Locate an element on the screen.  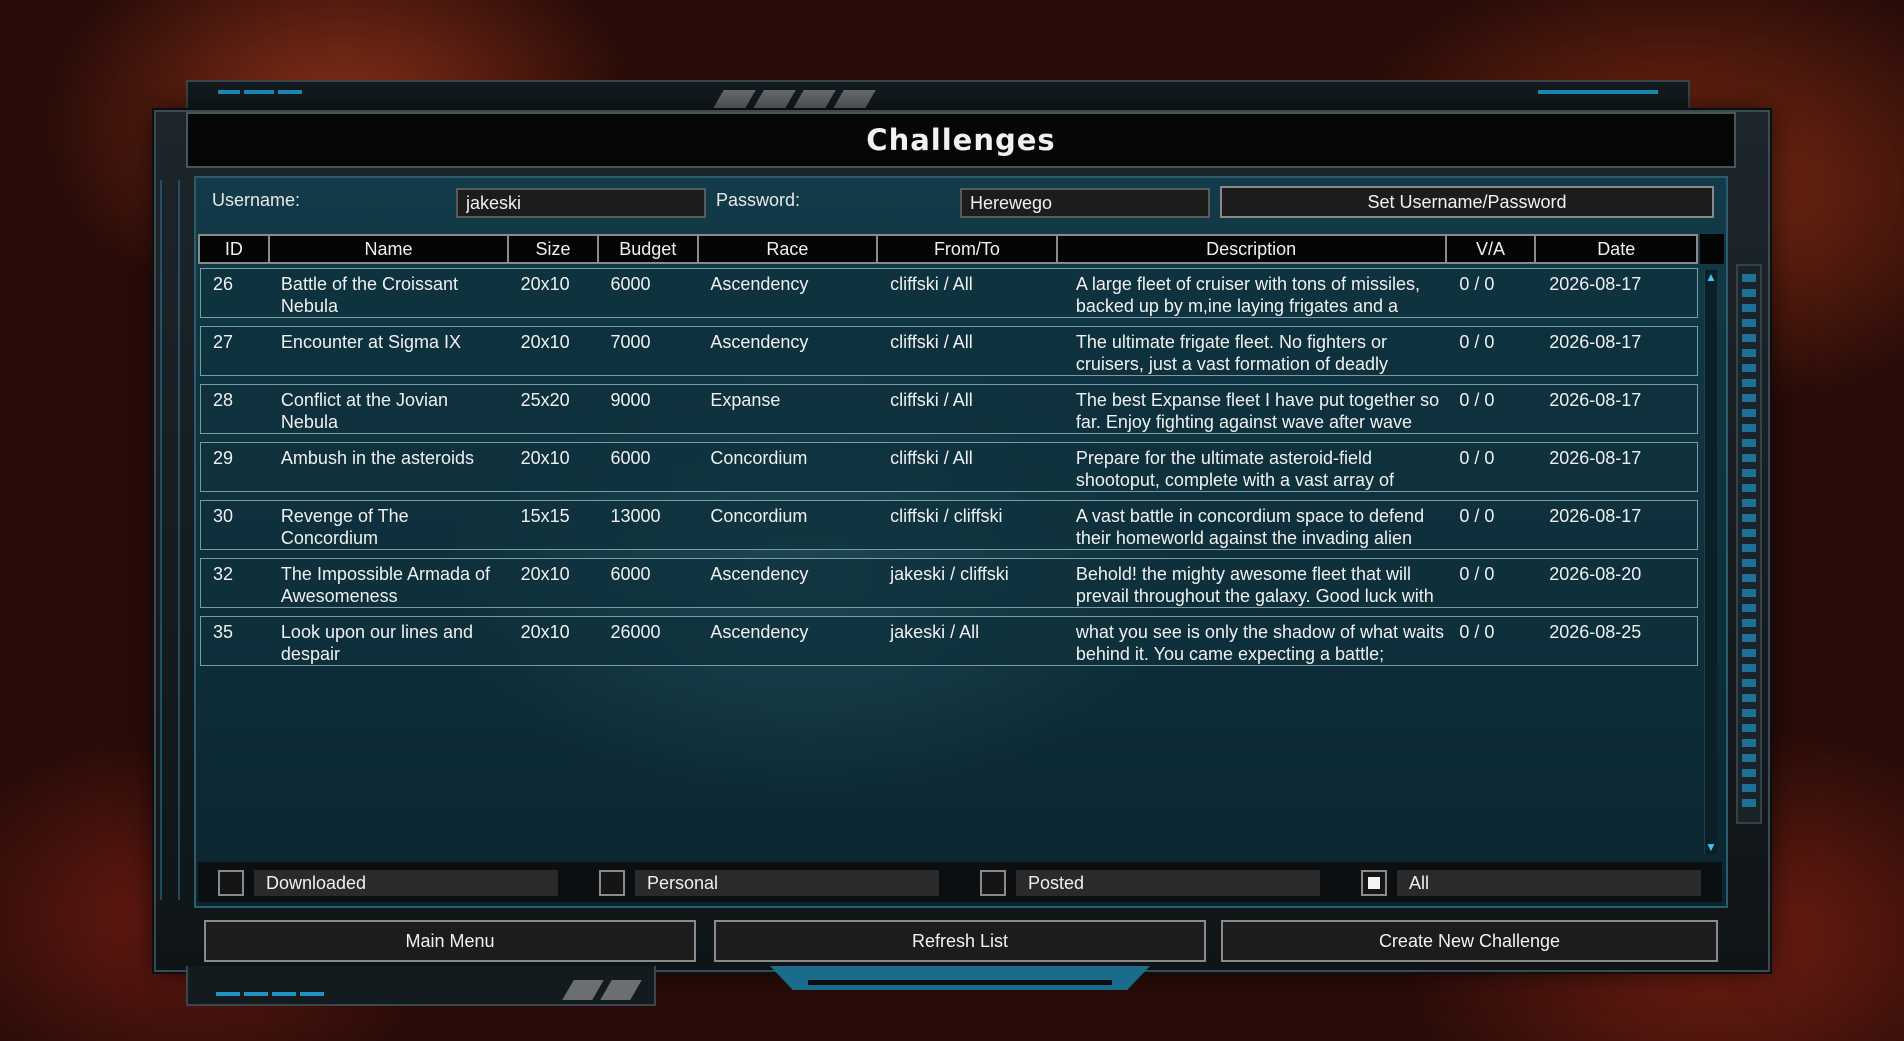
column-header: Race is located at coordinates (789, 249).